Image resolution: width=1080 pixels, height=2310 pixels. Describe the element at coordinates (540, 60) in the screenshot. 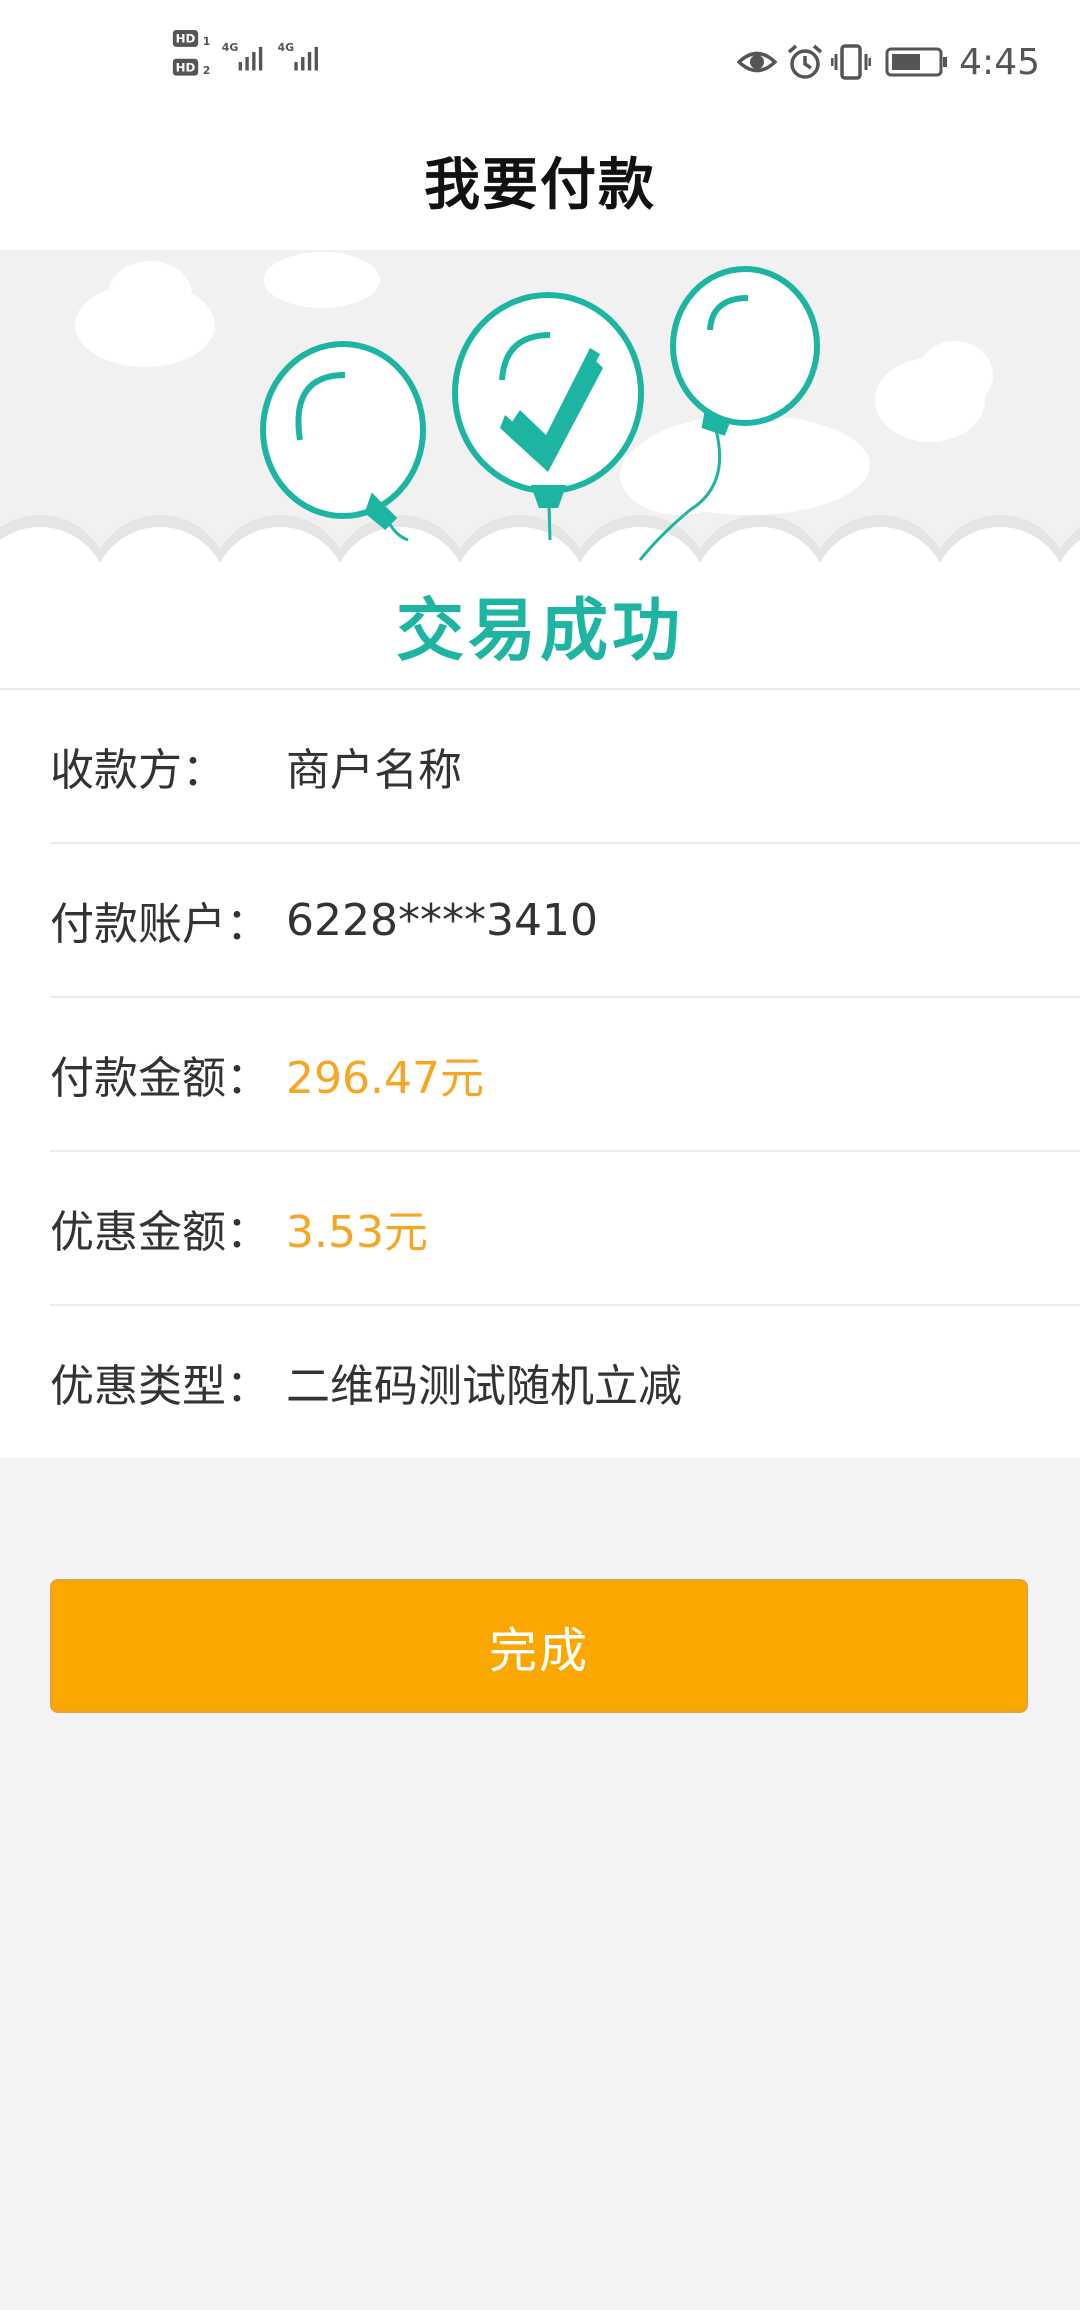

I see `status-bar: HD 1 HD 2 4G 4G 4:45` at that location.